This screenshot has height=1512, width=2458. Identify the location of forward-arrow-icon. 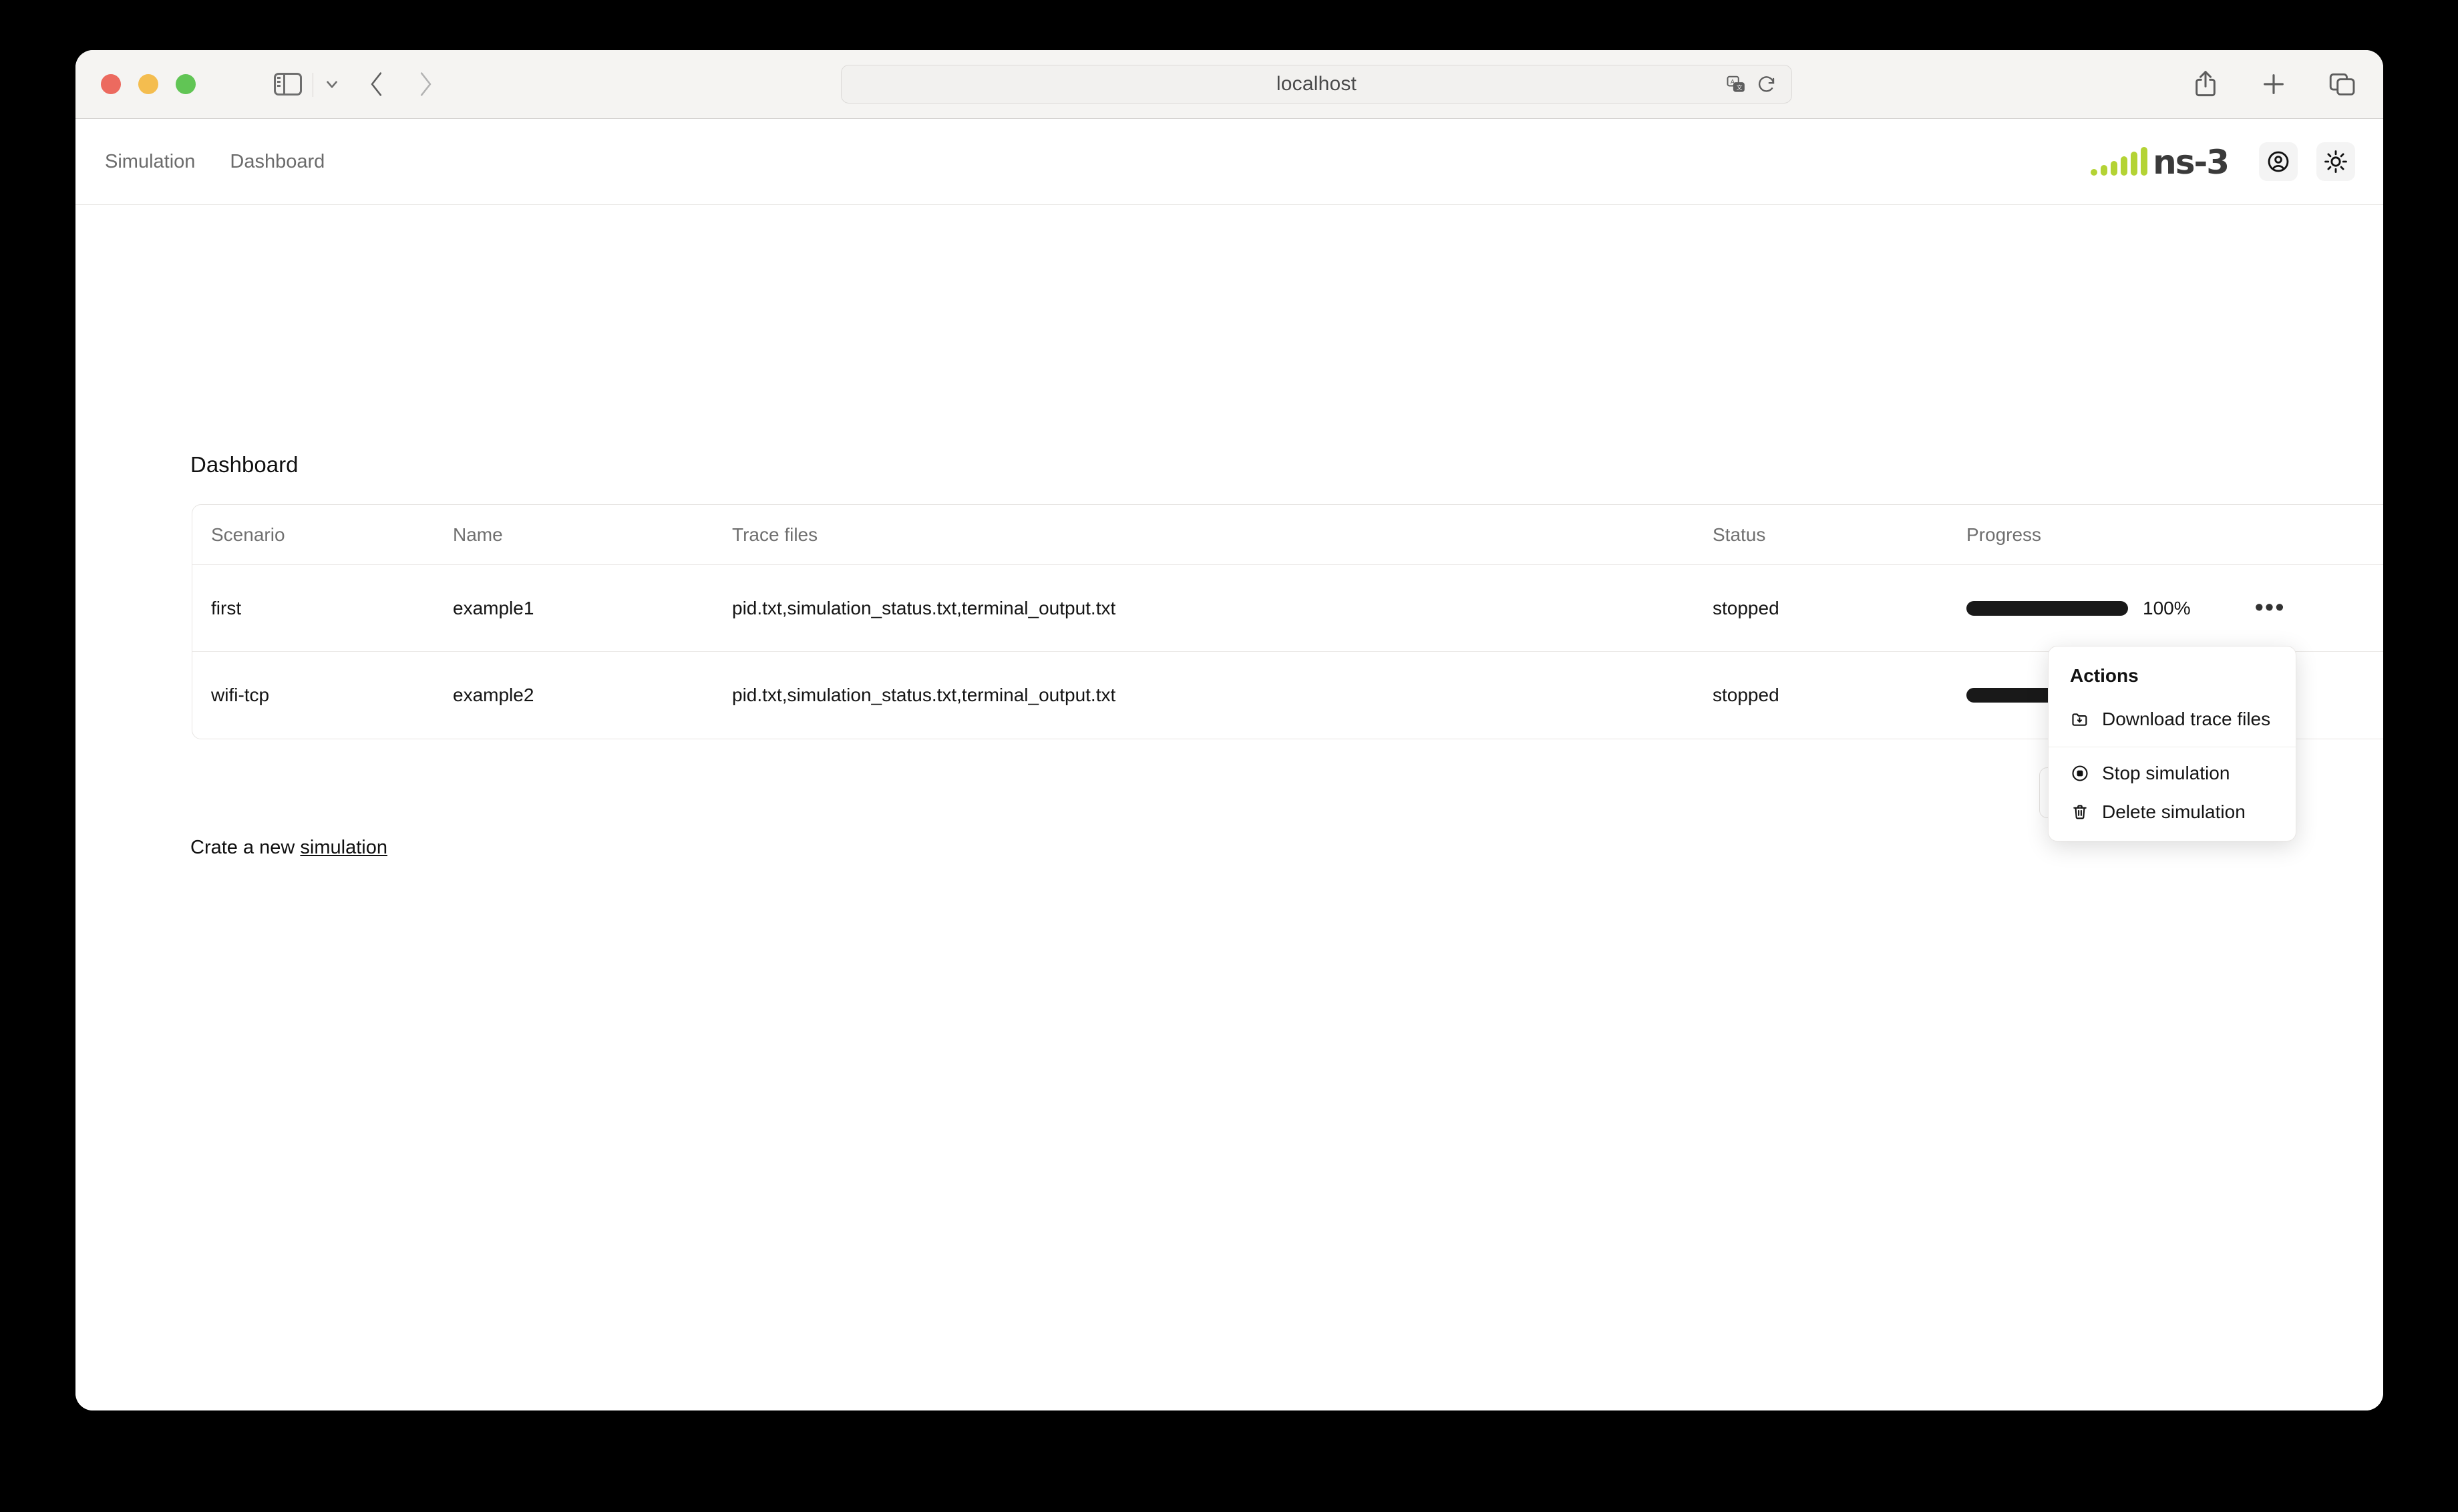
(426, 84).